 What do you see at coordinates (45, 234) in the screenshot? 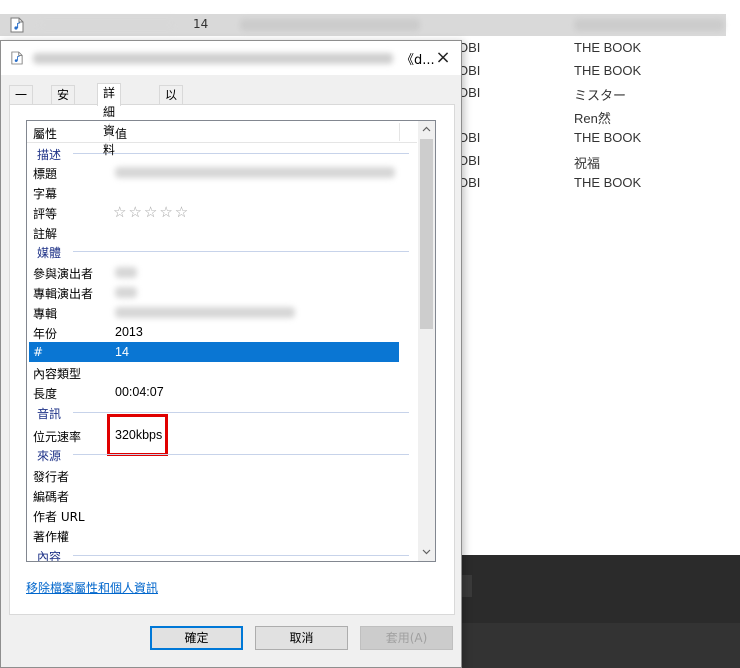
I see `property-name: 註解` at bounding box center [45, 234].